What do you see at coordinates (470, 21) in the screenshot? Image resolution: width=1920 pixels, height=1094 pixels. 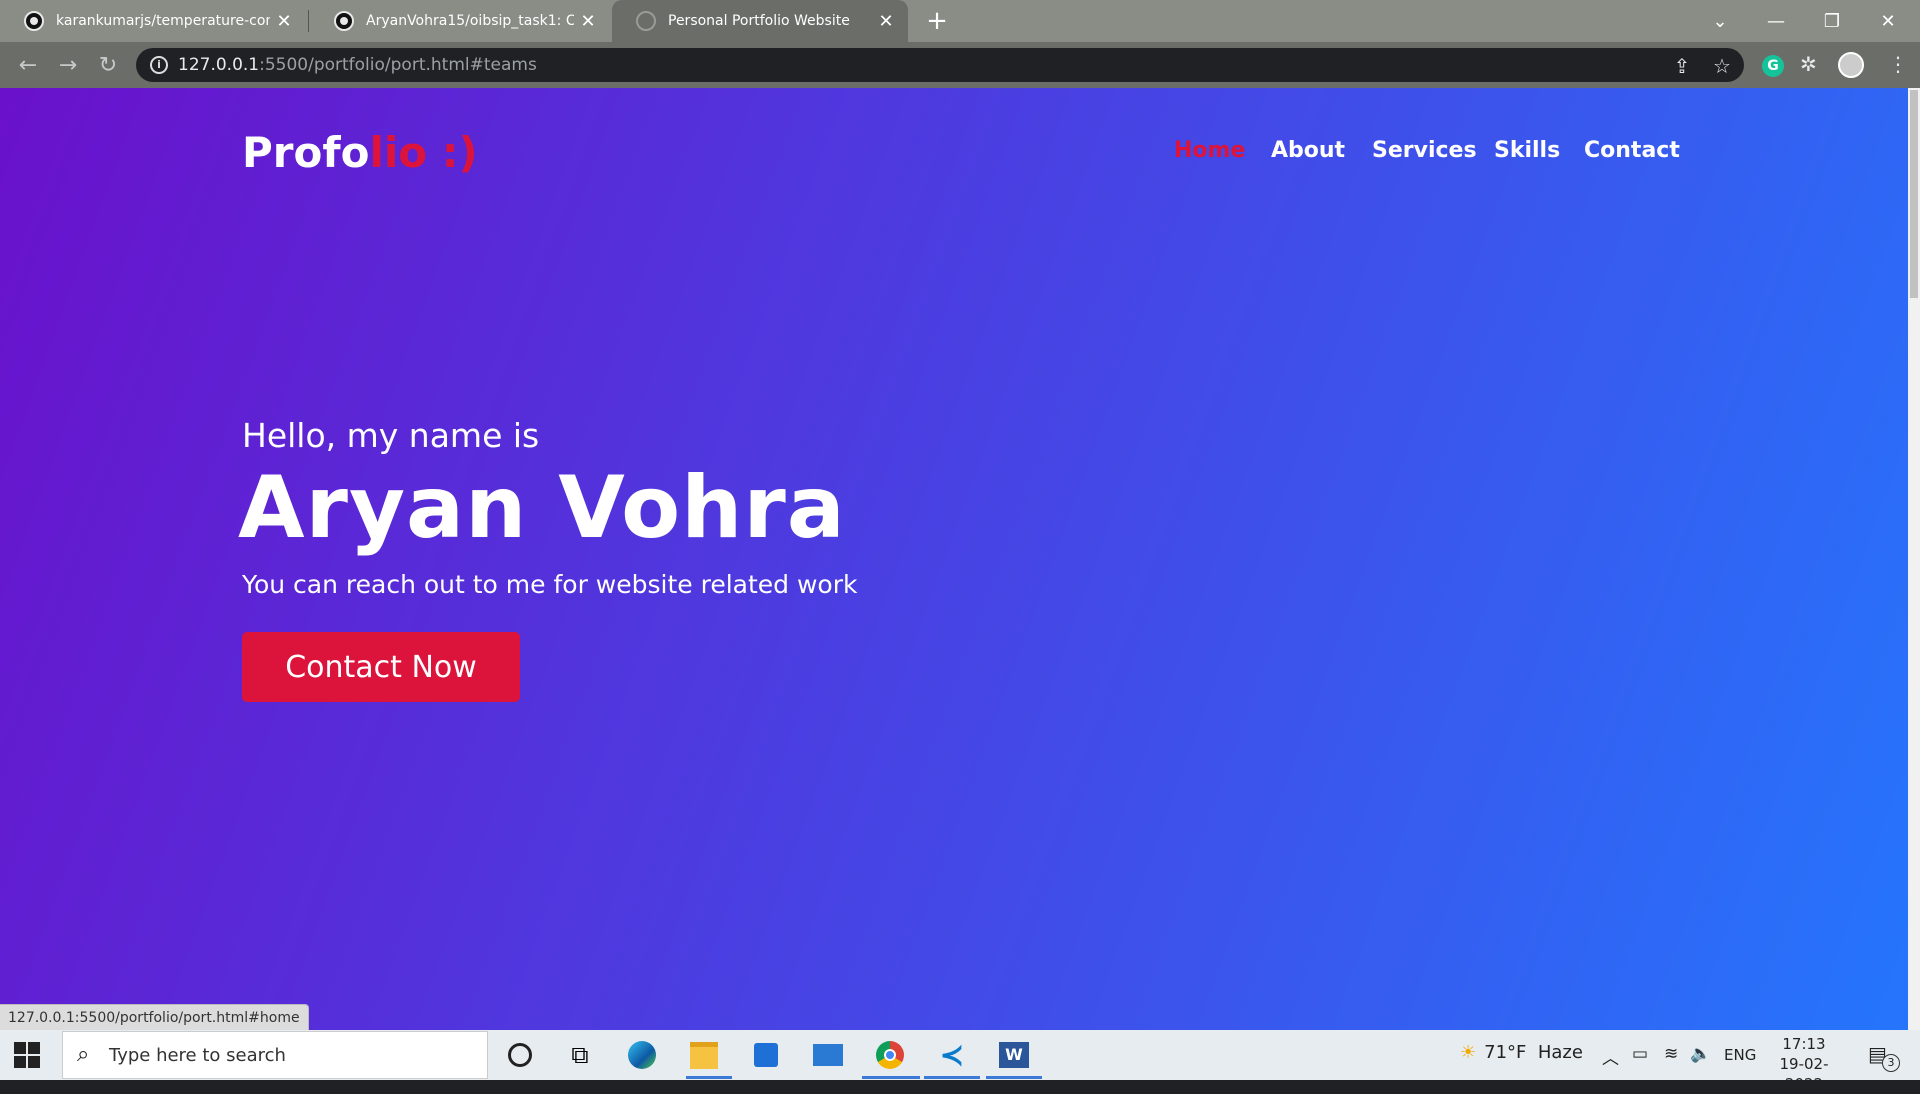 I see `tab-title: AryanVohra15/oibsip_task1: Crea` at bounding box center [470, 21].